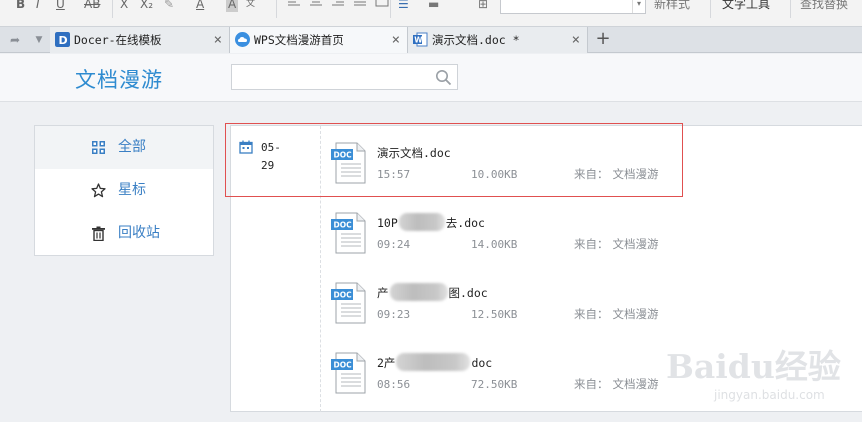  What do you see at coordinates (498, 40) in the screenshot?
I see `tab-demo-doc: W 演示文档.doc * ×` at bounding box center [498, 40].